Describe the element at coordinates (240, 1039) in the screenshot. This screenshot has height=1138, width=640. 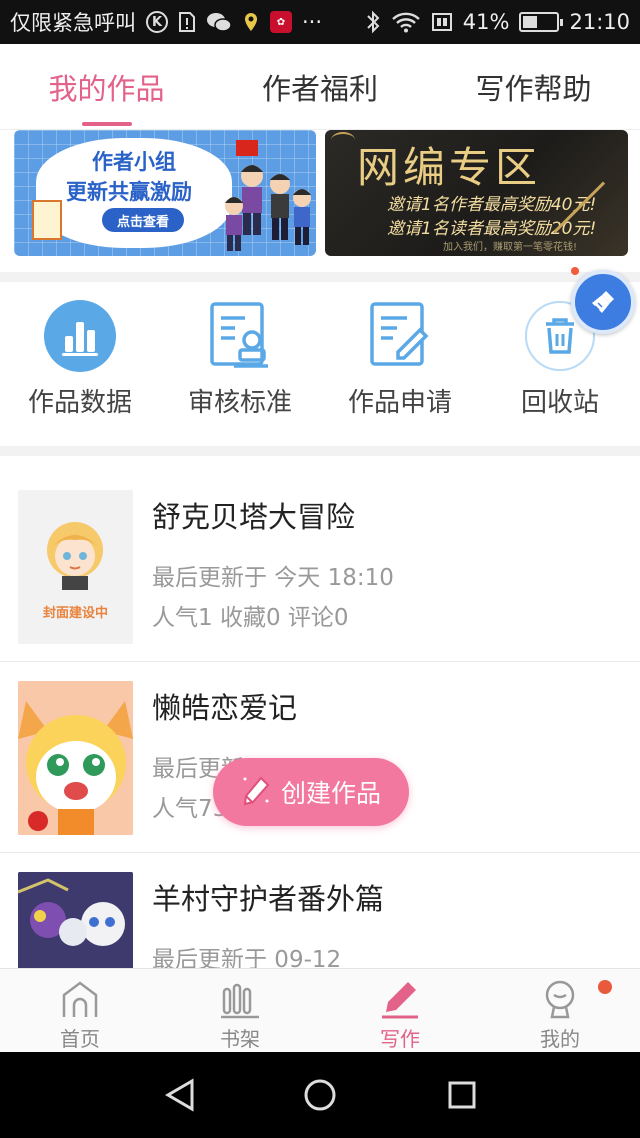
I see `nav-label: 书架` at that location.